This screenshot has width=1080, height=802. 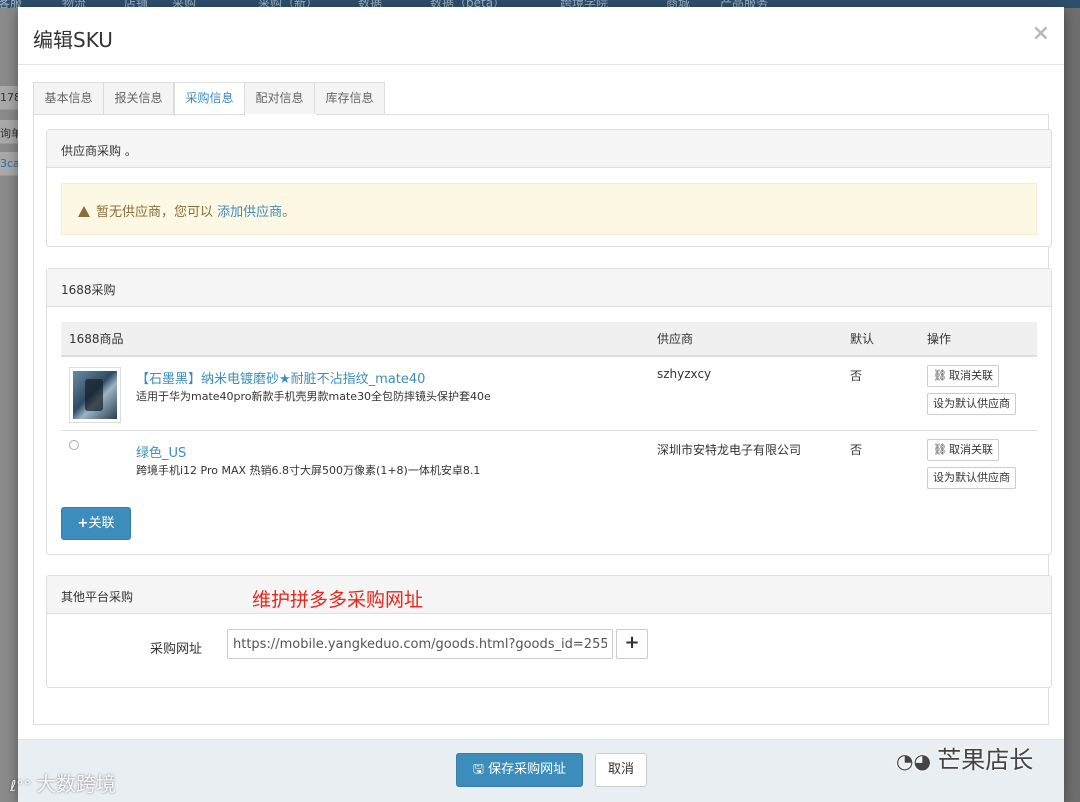 I want to click on save-purchase-url-button: 🖫 保存采购网址, so click(x=519, y=770).